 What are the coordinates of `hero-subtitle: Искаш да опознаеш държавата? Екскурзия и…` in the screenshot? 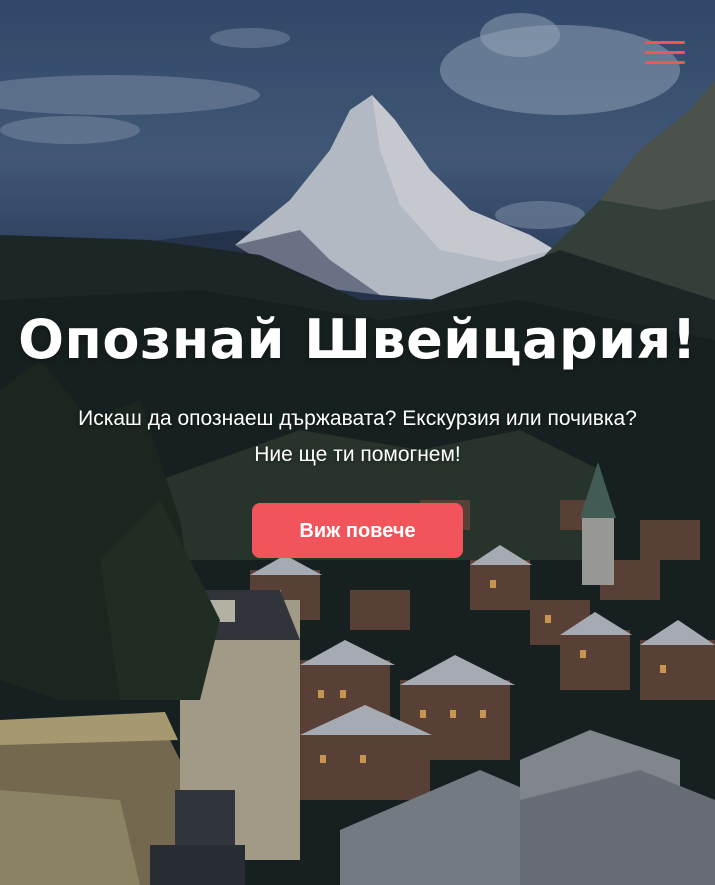 It's located at (357, 436).